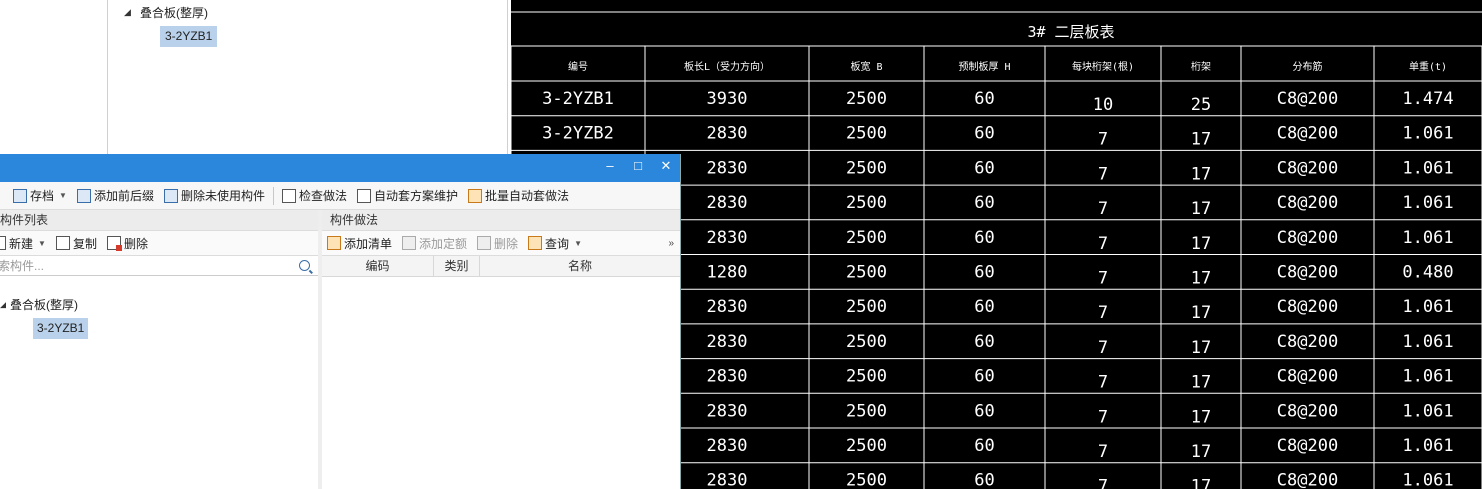 Image resolution: width=1482 pixels, height=489 pixels. Describe the element at coordinates (1103, 105) in the screenshot. I see `cad-cell: 10` at that location.